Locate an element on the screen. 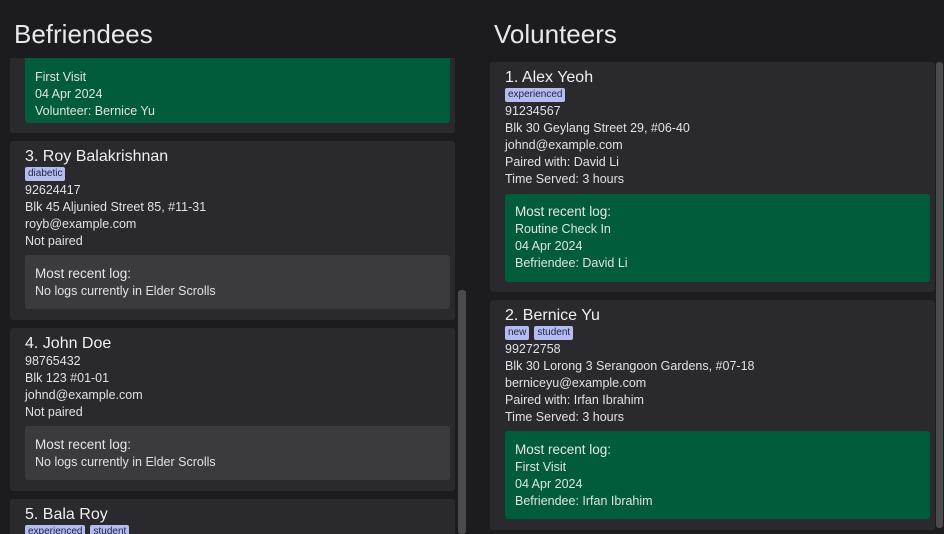  tag-list: diabetic is located at coordinates (45, 174).